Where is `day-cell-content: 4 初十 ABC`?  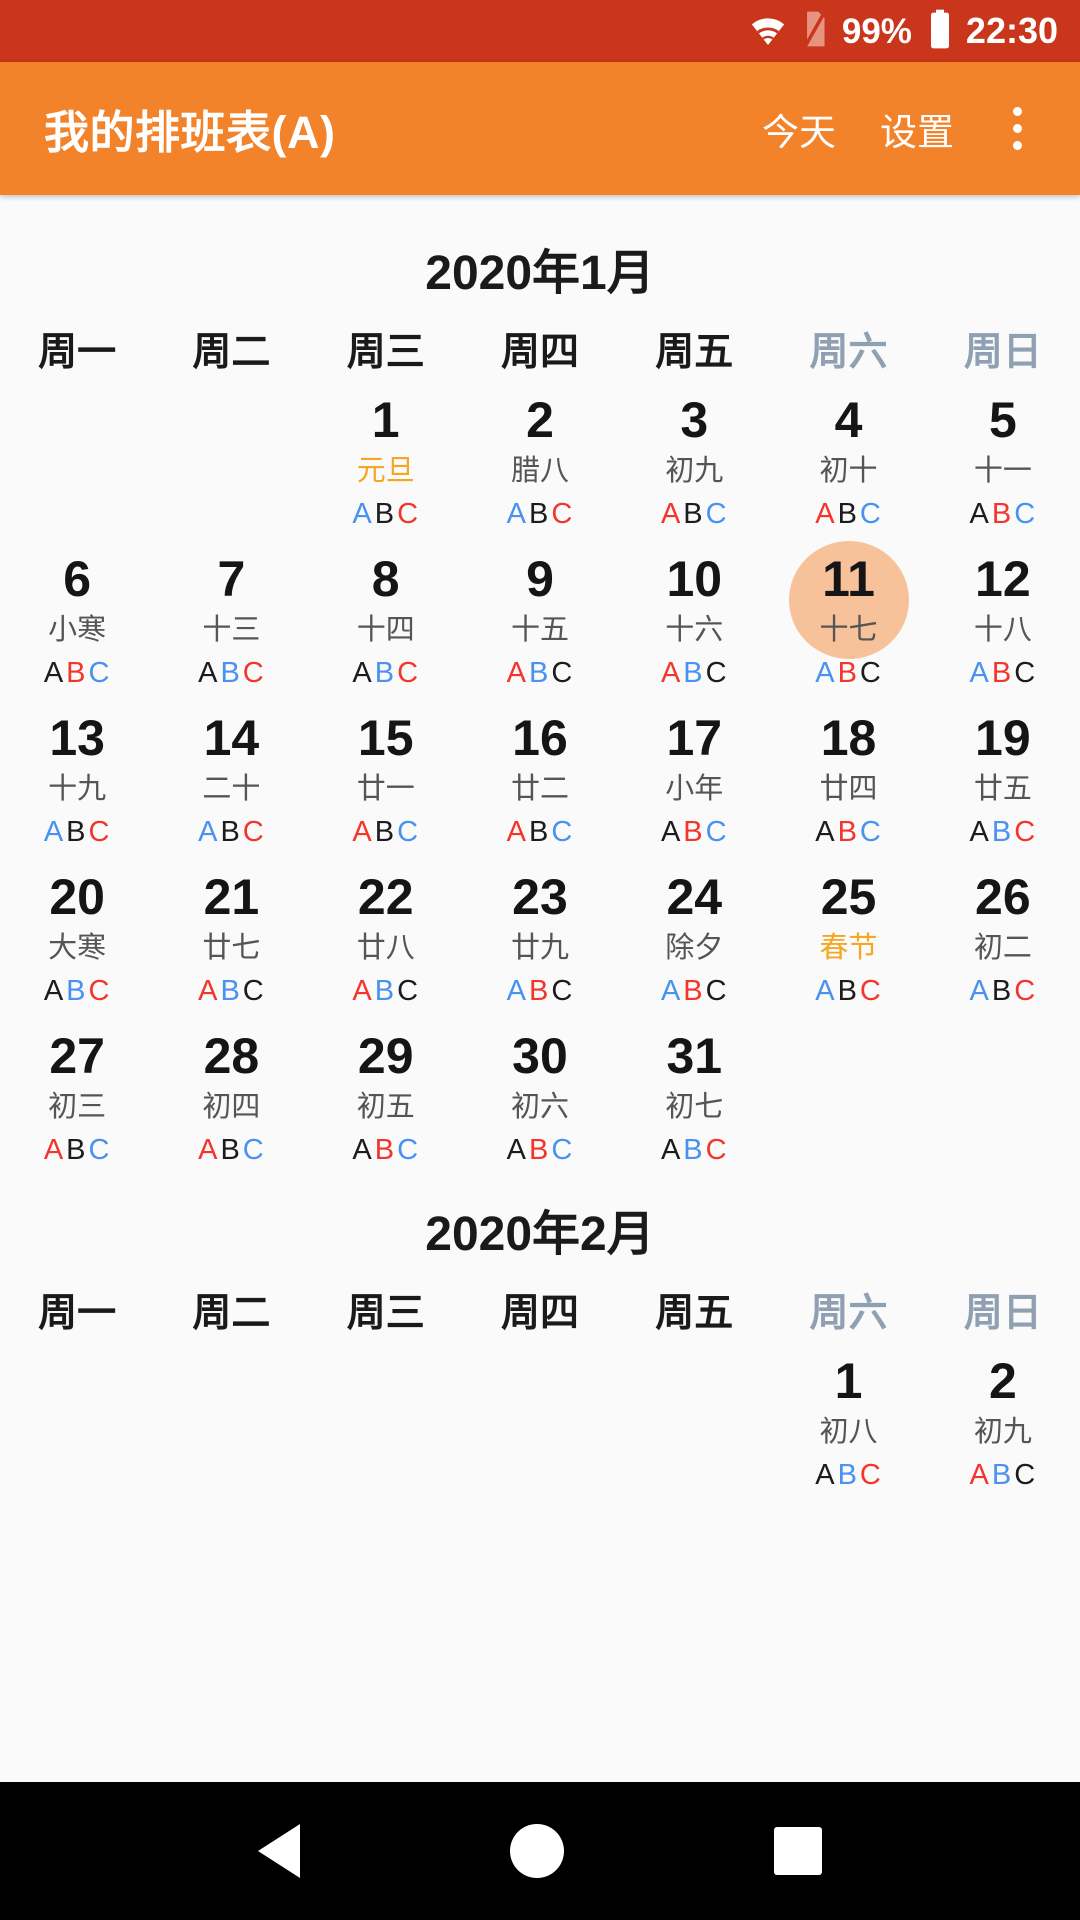
day-cell-content: 4 初十 ABC is located at coordinates (848, 462).